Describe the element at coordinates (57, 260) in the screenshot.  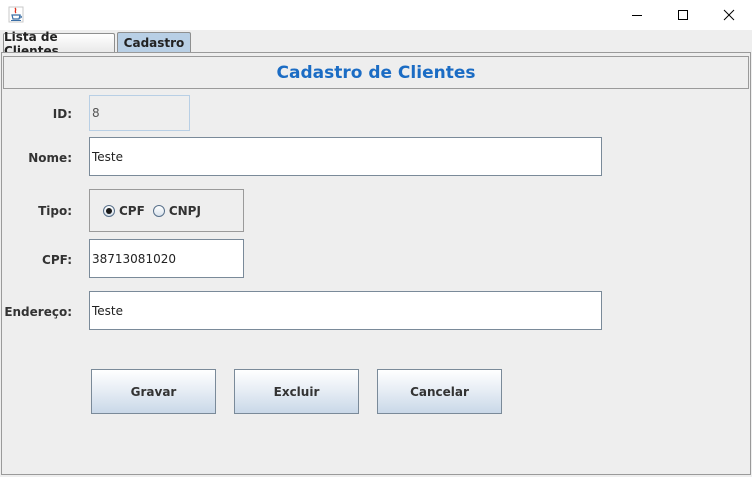
I see `cpf-label: CPF:` at that location.